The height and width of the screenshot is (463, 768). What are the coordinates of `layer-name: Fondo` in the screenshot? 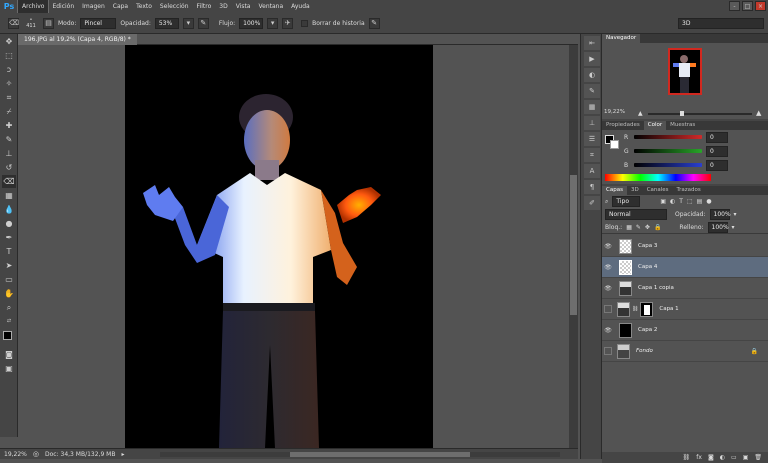 It's located at (644, 351).